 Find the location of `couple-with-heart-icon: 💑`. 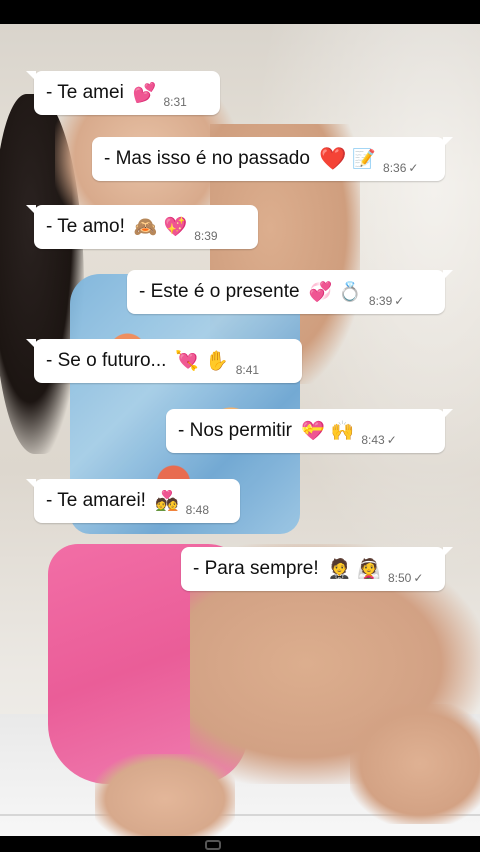

couple-with-heart-icon: 💑 is located at coordinates (166, 501).